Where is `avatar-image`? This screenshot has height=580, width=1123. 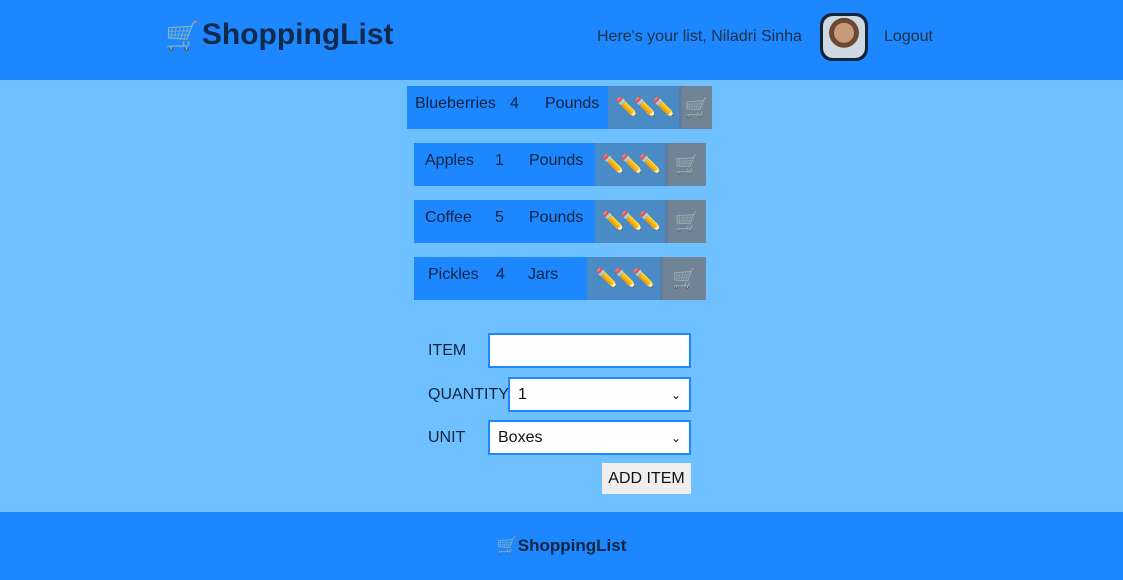 avatar-image is located at coordinates (844, 37).